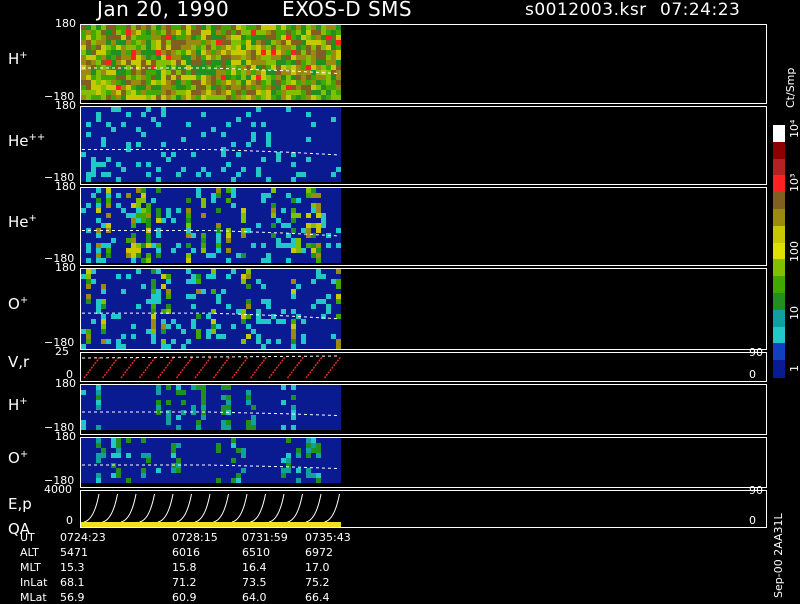 Image resolution: width=800 pixels, height=604 pixels. I want to click on y-tick-bottom: 0, so click(69, 520).